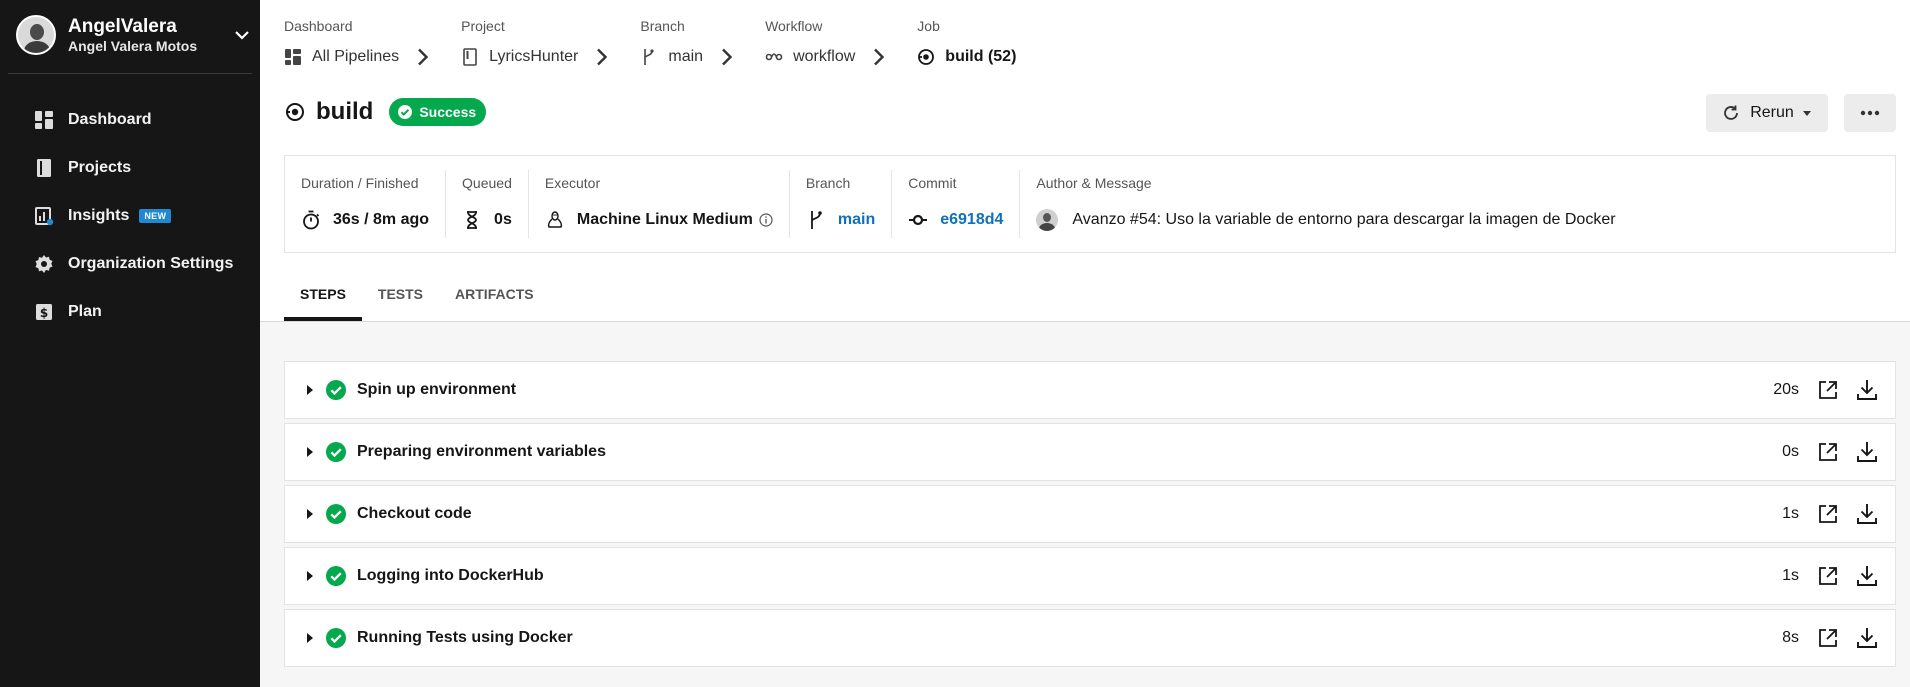 This screenshot has width=1910, height=687. What do you see at coordinates (662, 26) in the screenshot?
I see `breadcrumb-label: Branch` at bounding box center [662, 26].